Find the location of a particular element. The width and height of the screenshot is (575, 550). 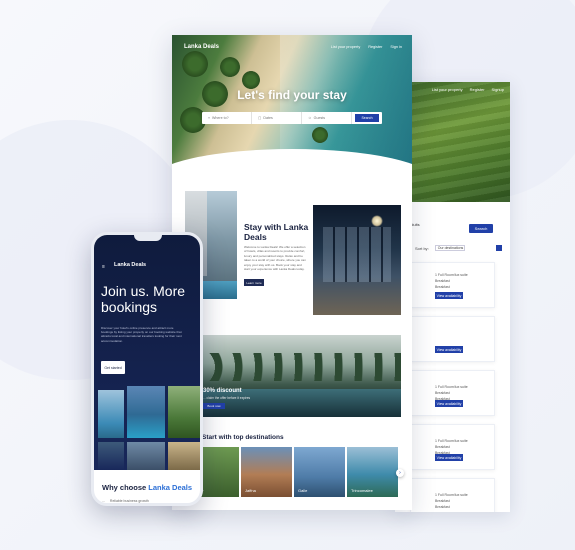

search-button: Search is located at coordinates (367, 118).